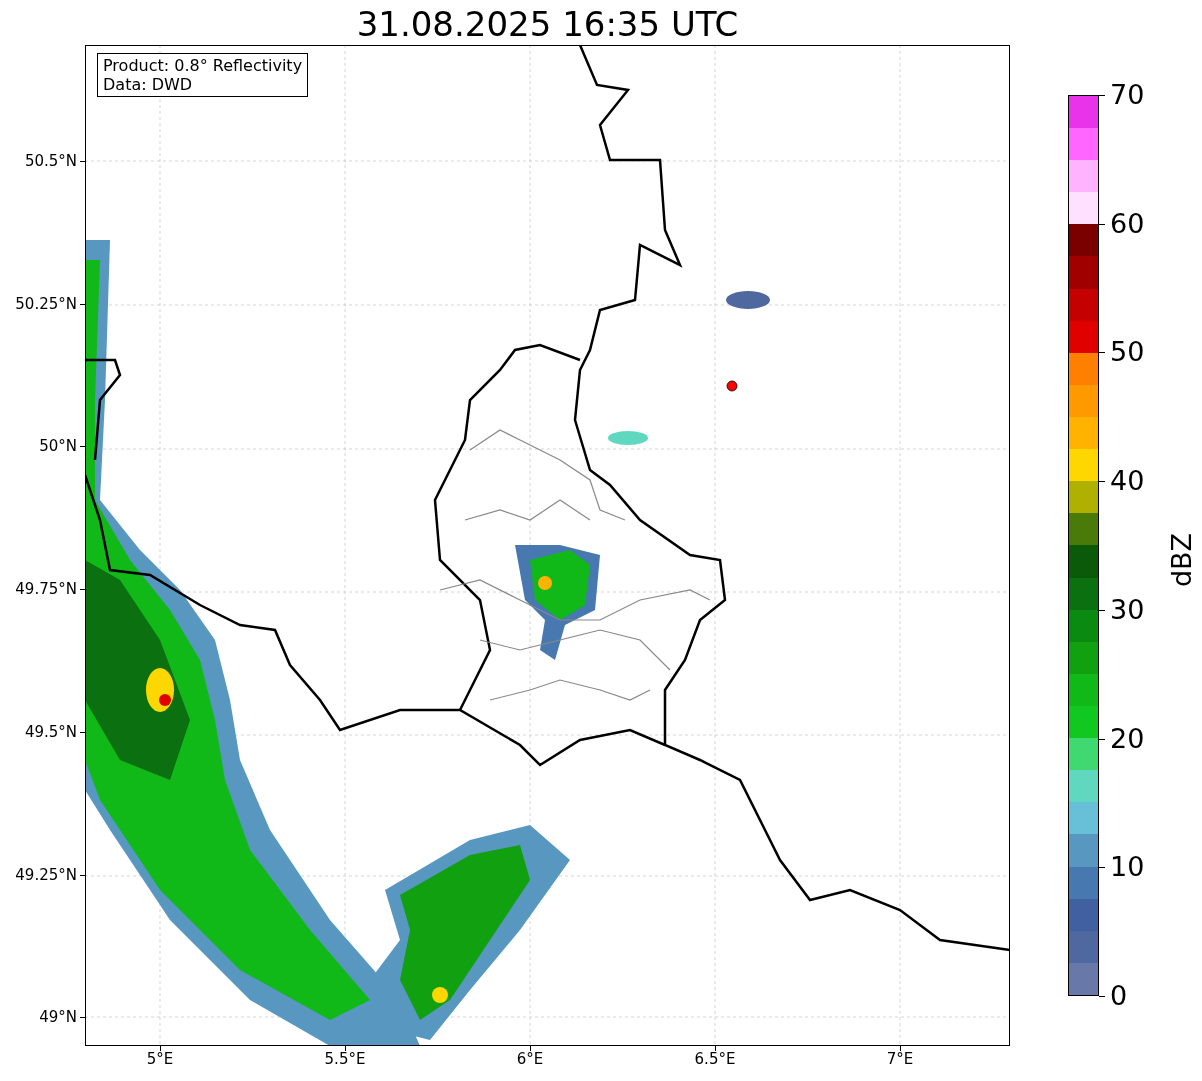 The image size is (1202, 1081). What do you see at coordinates (50, 731) in the screenshot?
I see `axis-label: 49.5°N` at bounding box center [50, 731].